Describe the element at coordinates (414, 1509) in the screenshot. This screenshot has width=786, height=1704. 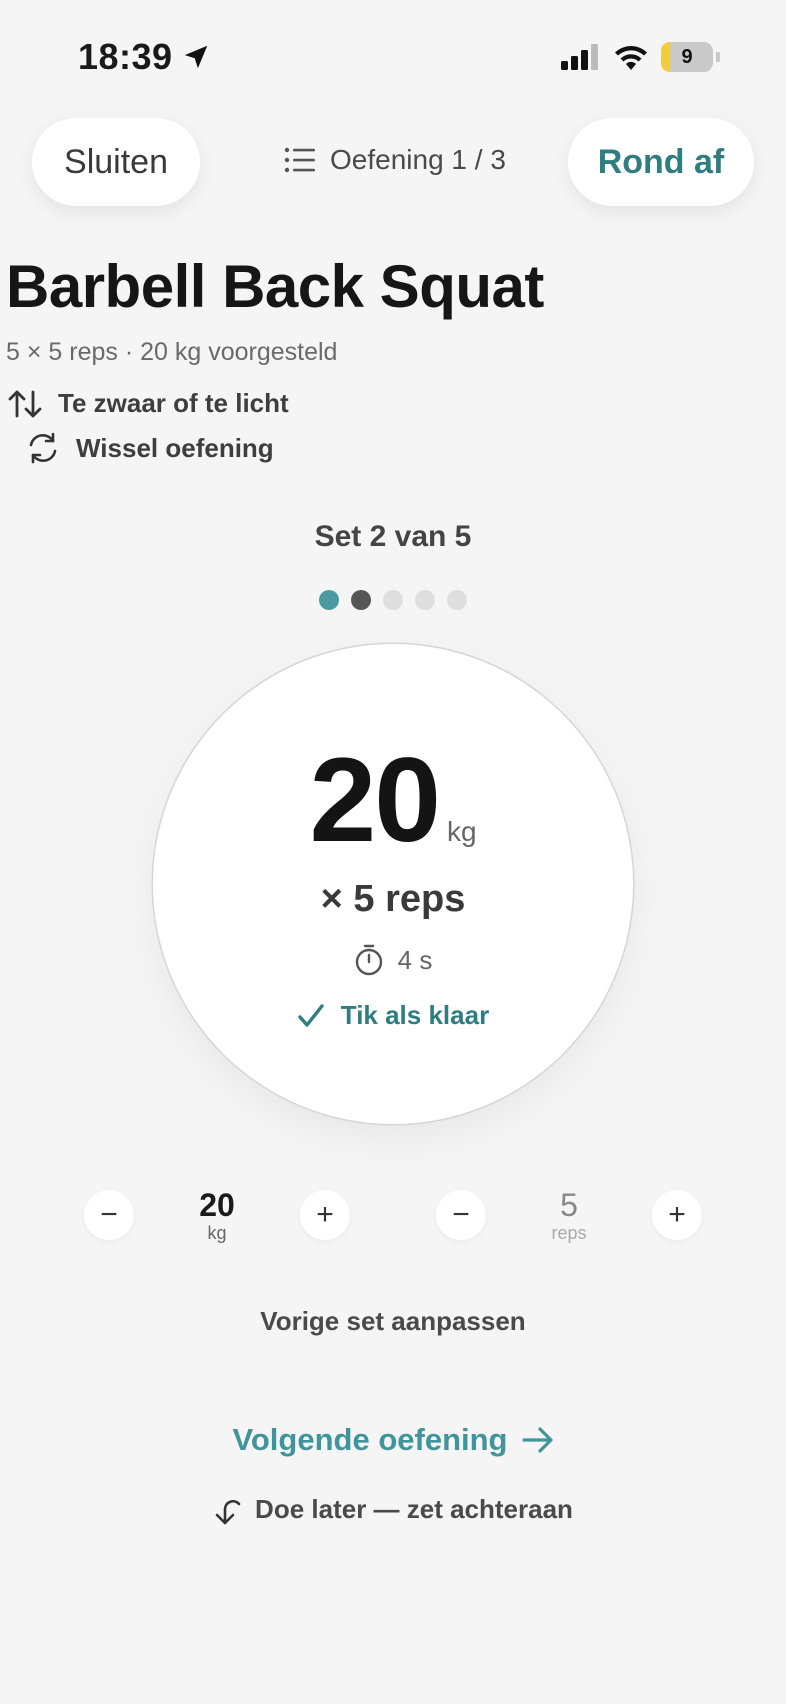
I see `do-later-label: Doe later — zet achteraan` at that location.